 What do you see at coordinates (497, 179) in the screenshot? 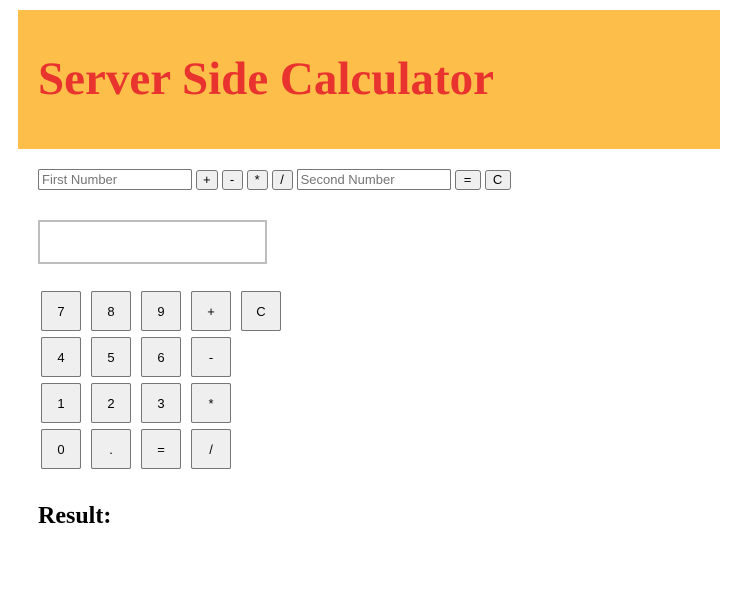
I see `clear-button: C` at bounding box center [497, 179].